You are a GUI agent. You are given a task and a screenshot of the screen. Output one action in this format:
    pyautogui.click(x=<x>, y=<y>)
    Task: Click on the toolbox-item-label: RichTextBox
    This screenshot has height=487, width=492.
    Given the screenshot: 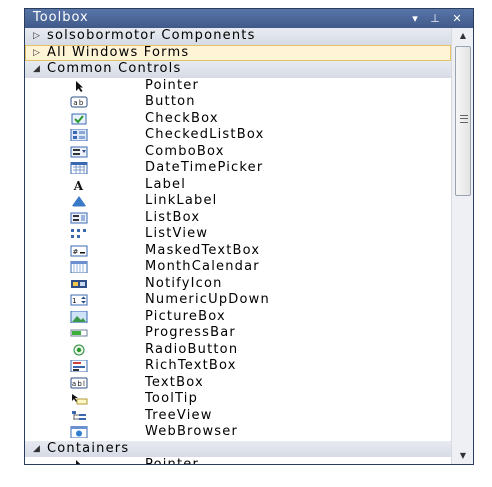 What is the action you would take?
    pyautogui.click(x=191, y=365)
    